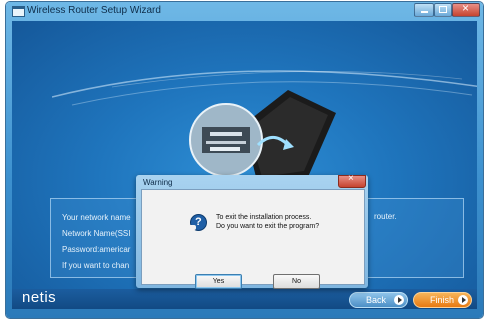 The height and width of the screenshot is (320, 488). Describe the element at coordinates (18, 11) in the screenshot. I see `window-icon` at that location.